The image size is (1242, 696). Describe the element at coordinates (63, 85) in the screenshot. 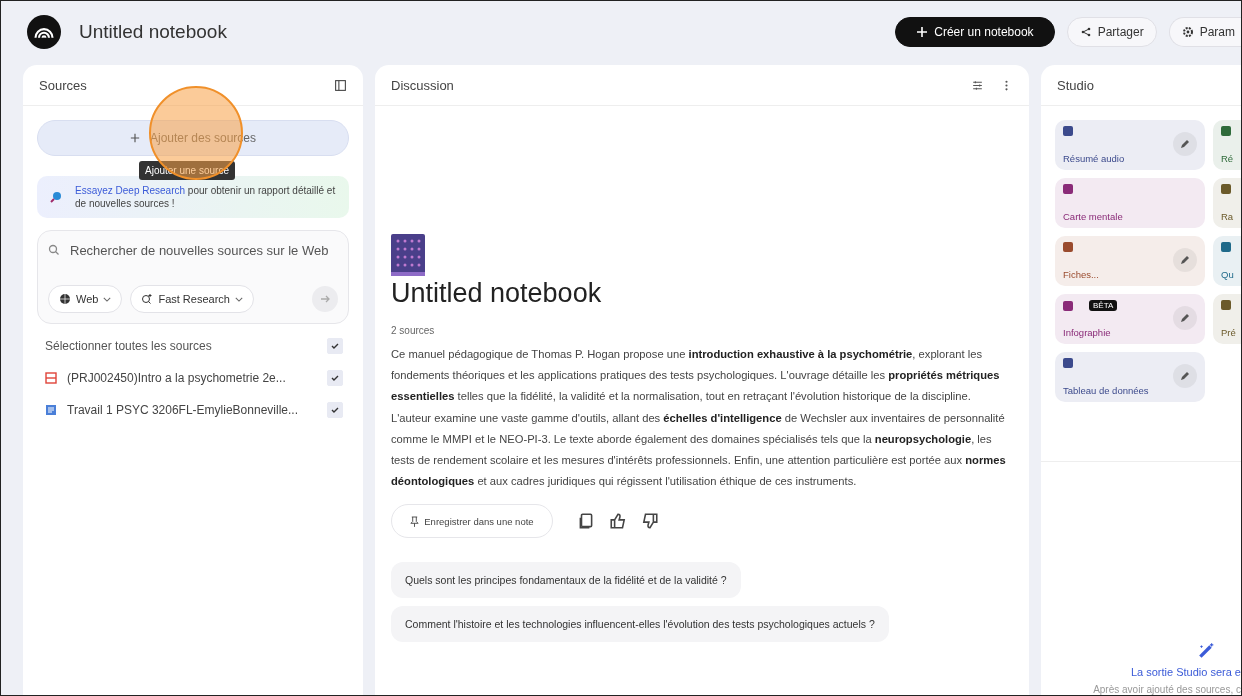

I see `panel-title: Sources` at that location.